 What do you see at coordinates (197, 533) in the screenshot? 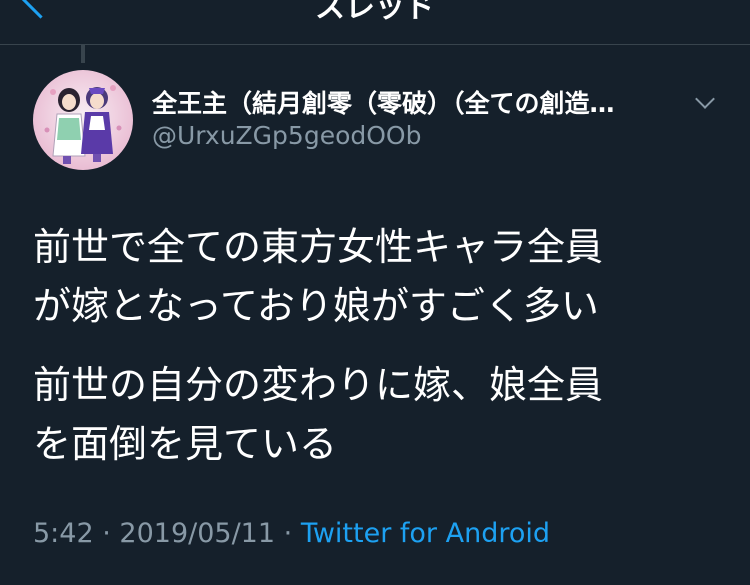
I see `tweet-date: 2019/05/11` at bounding box center [197, 533].